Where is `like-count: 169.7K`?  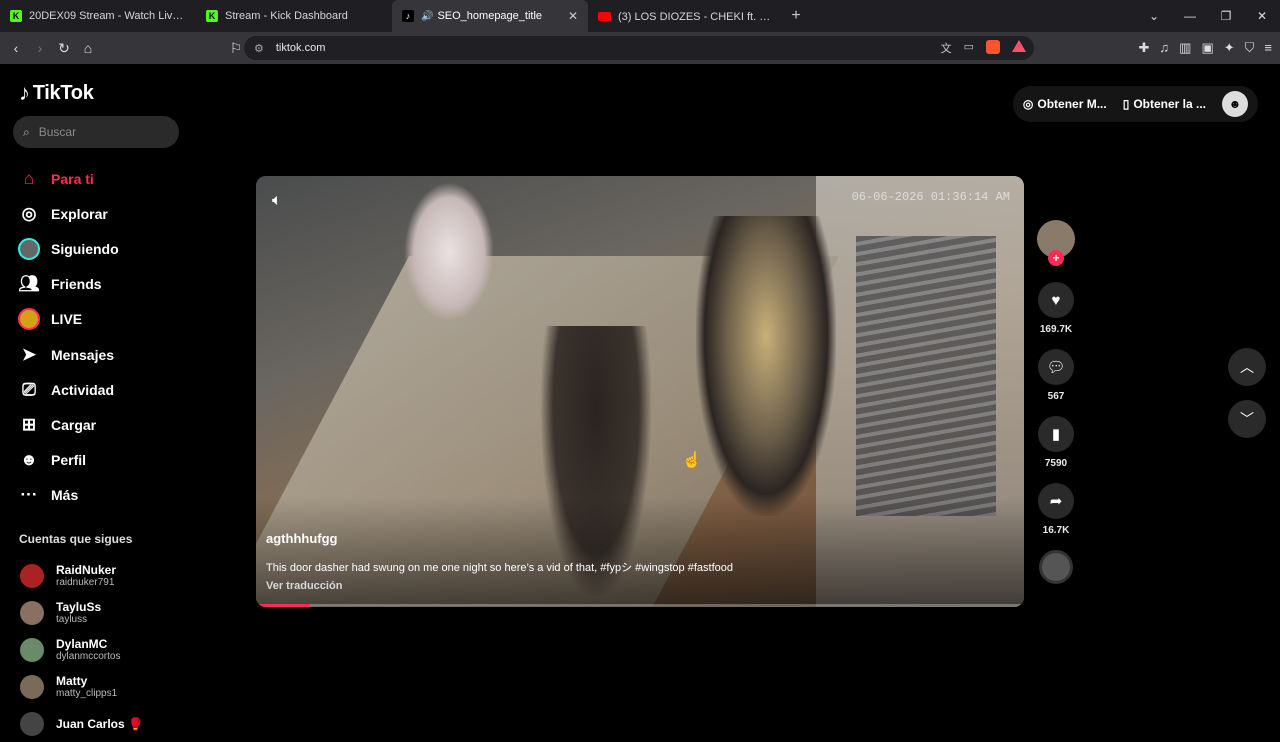 like-count: 169.7K is located at coordinates (1056, 329).